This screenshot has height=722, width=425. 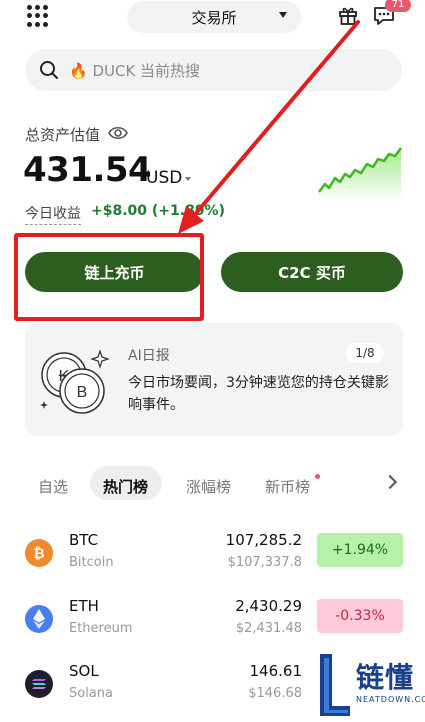 What do you see at coordinates (335, 685) in the screenshot?
I see `neatdown-logo-icon` at bounding box center [335, 685].